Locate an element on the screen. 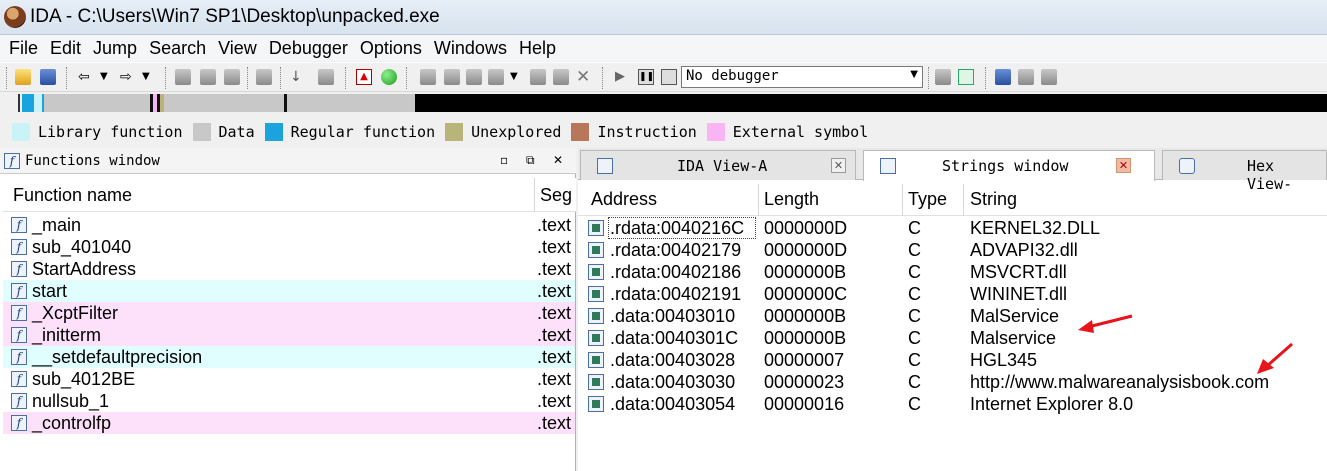 The width and height of the screenshot is (1327, 471). string-row: .data:00403010 0000000B C MalService is located at coordinates (952, 316).